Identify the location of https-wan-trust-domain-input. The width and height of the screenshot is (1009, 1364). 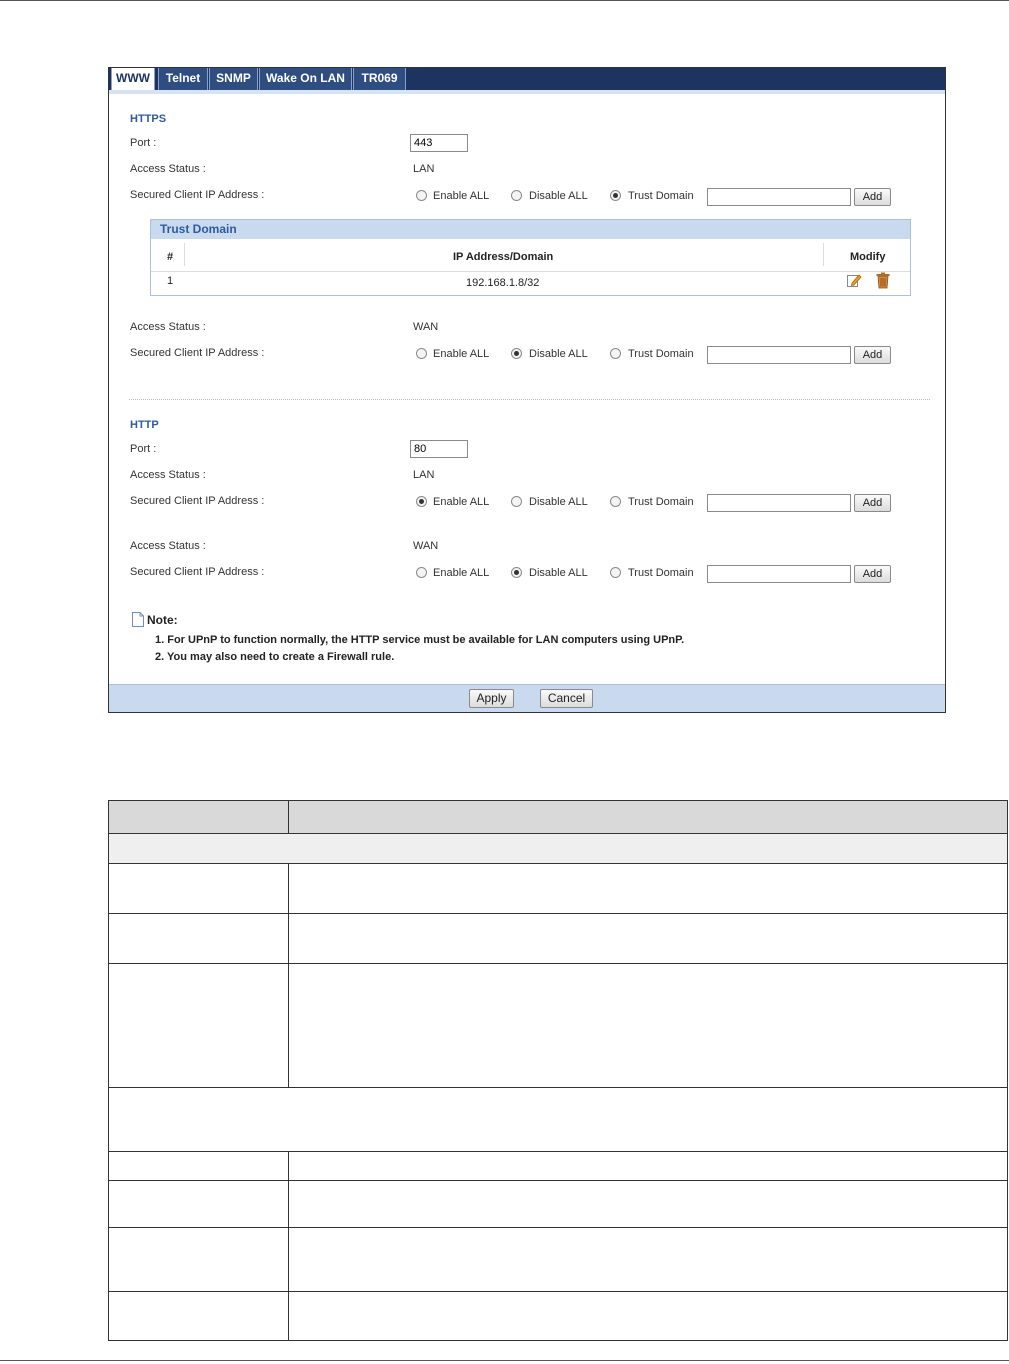
(779, 355).